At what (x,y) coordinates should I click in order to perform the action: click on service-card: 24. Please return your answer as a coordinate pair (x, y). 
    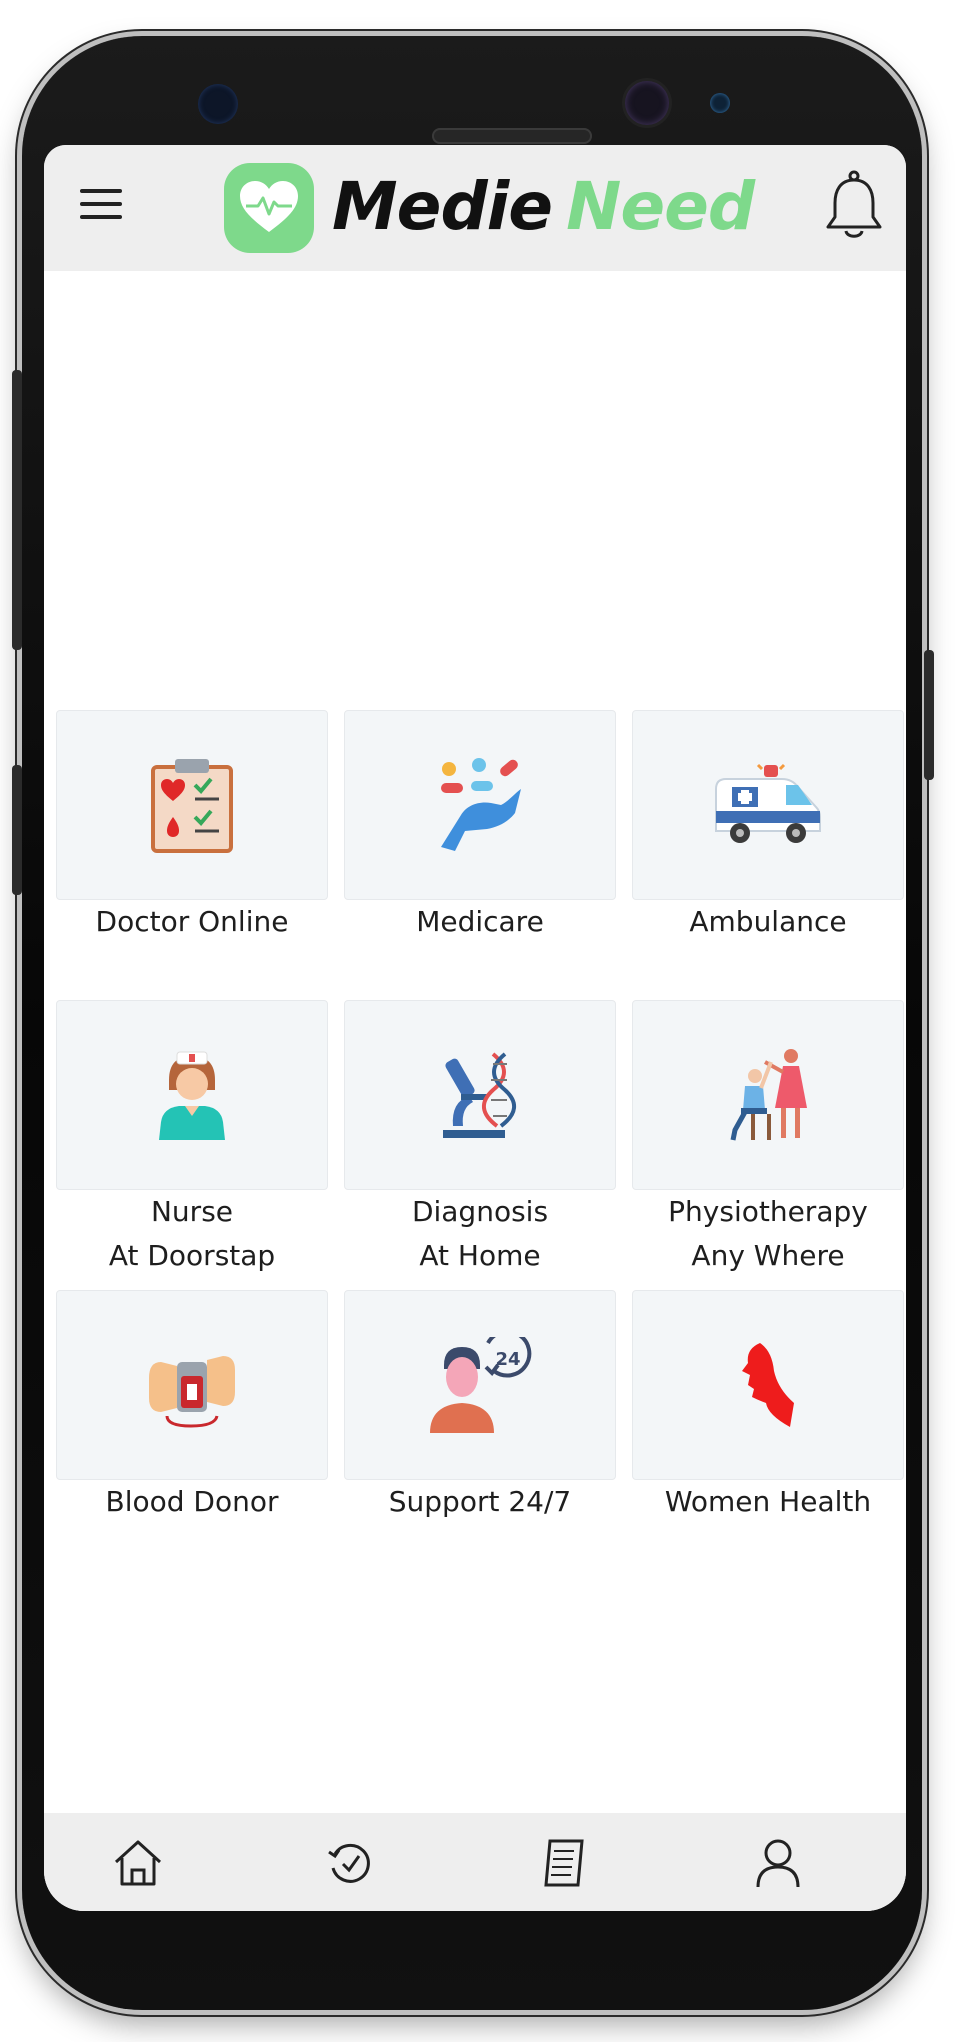
    Looking at the image, I should click on (480, 1385).